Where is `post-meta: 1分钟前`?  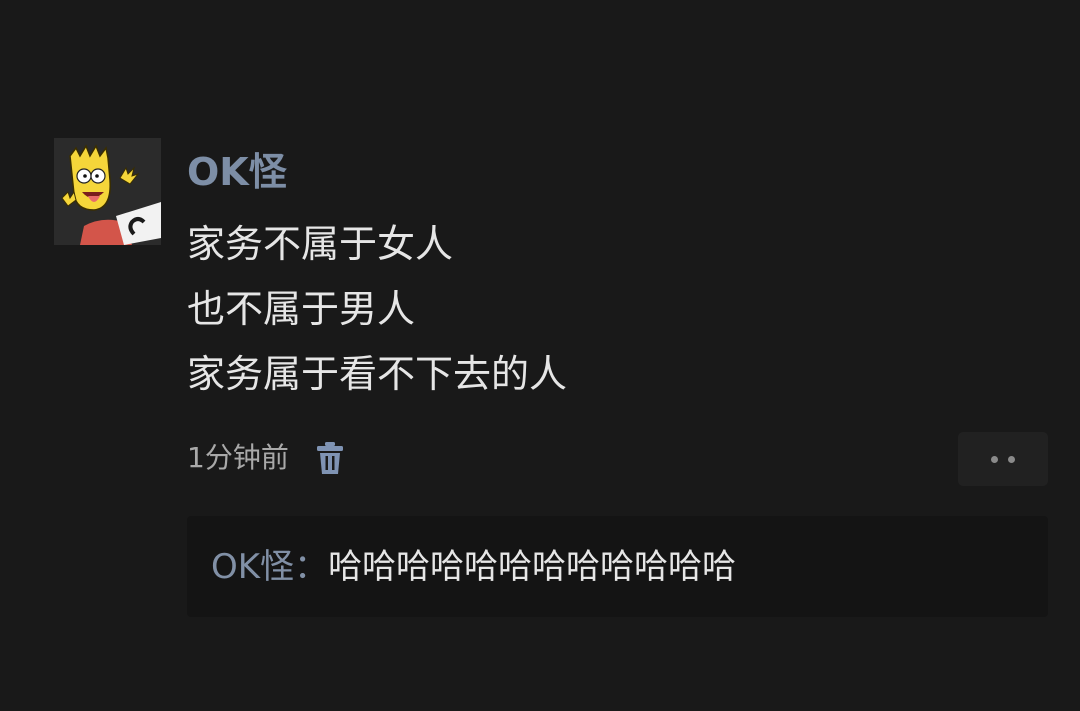 post-meta: 1分钟前 is located at coordinates (265, 458).